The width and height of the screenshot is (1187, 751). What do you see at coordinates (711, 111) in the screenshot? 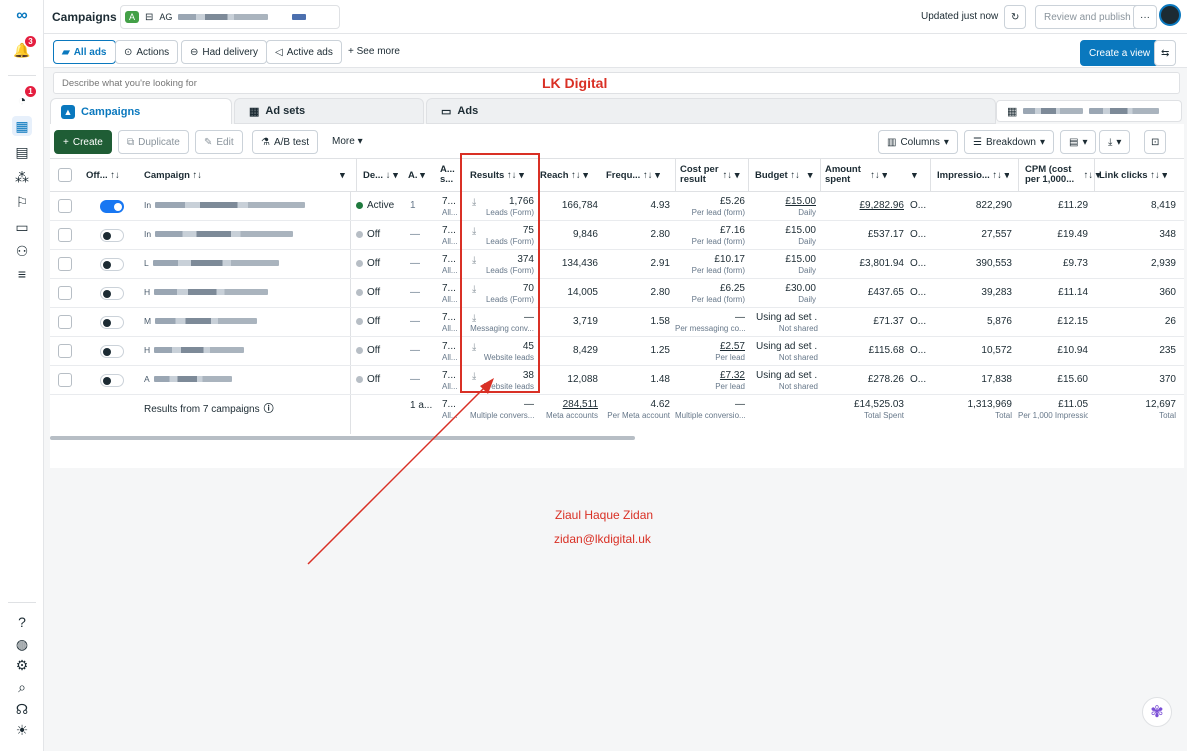
I see `tab-ads: ▭ Ads` at bounding box center [711, 111].